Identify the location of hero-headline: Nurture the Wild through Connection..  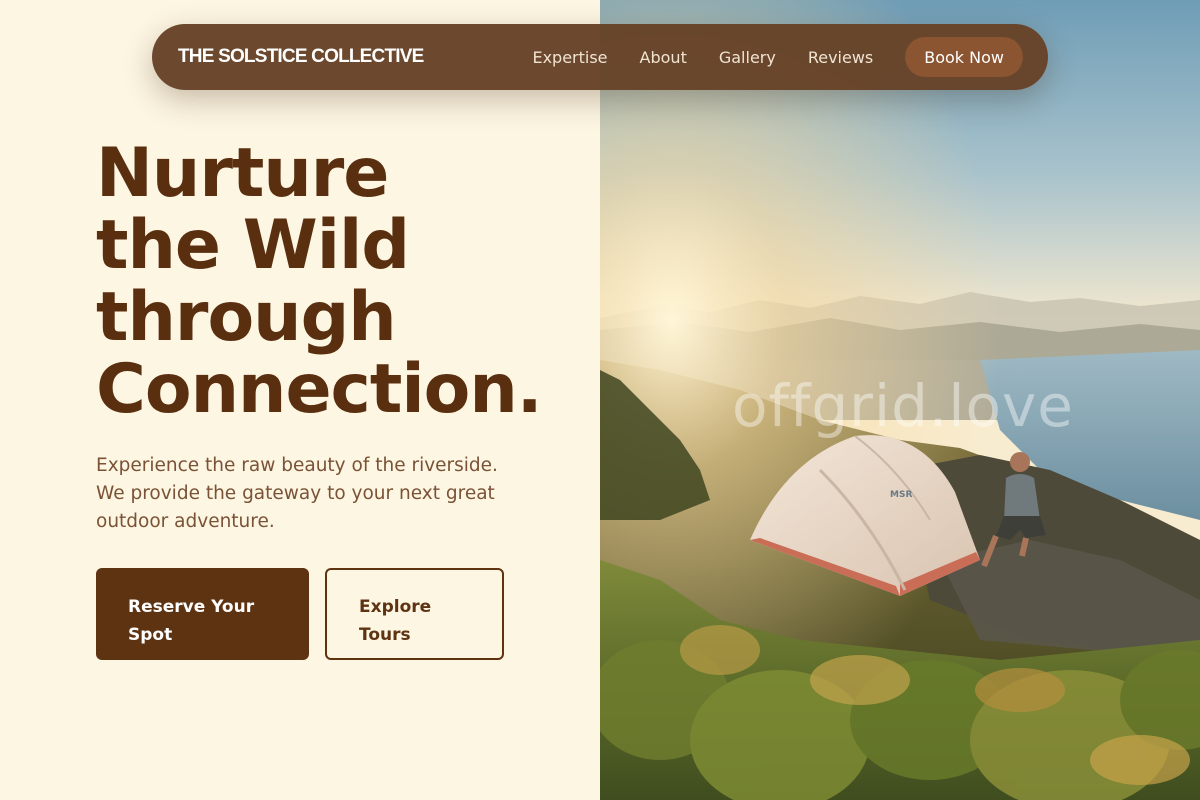
(336, 282).